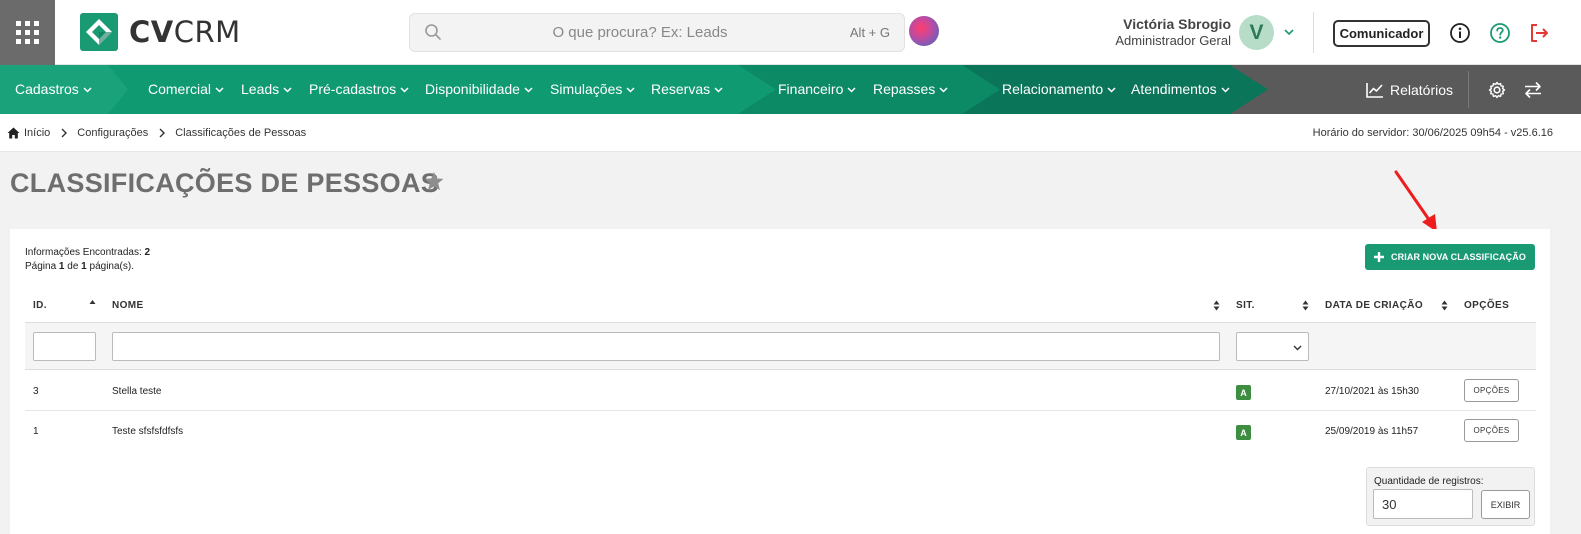  What do you see at coordinates (36, 431) in the screenshot?
I see `row-id: 1` at bounding box center [36, 431].